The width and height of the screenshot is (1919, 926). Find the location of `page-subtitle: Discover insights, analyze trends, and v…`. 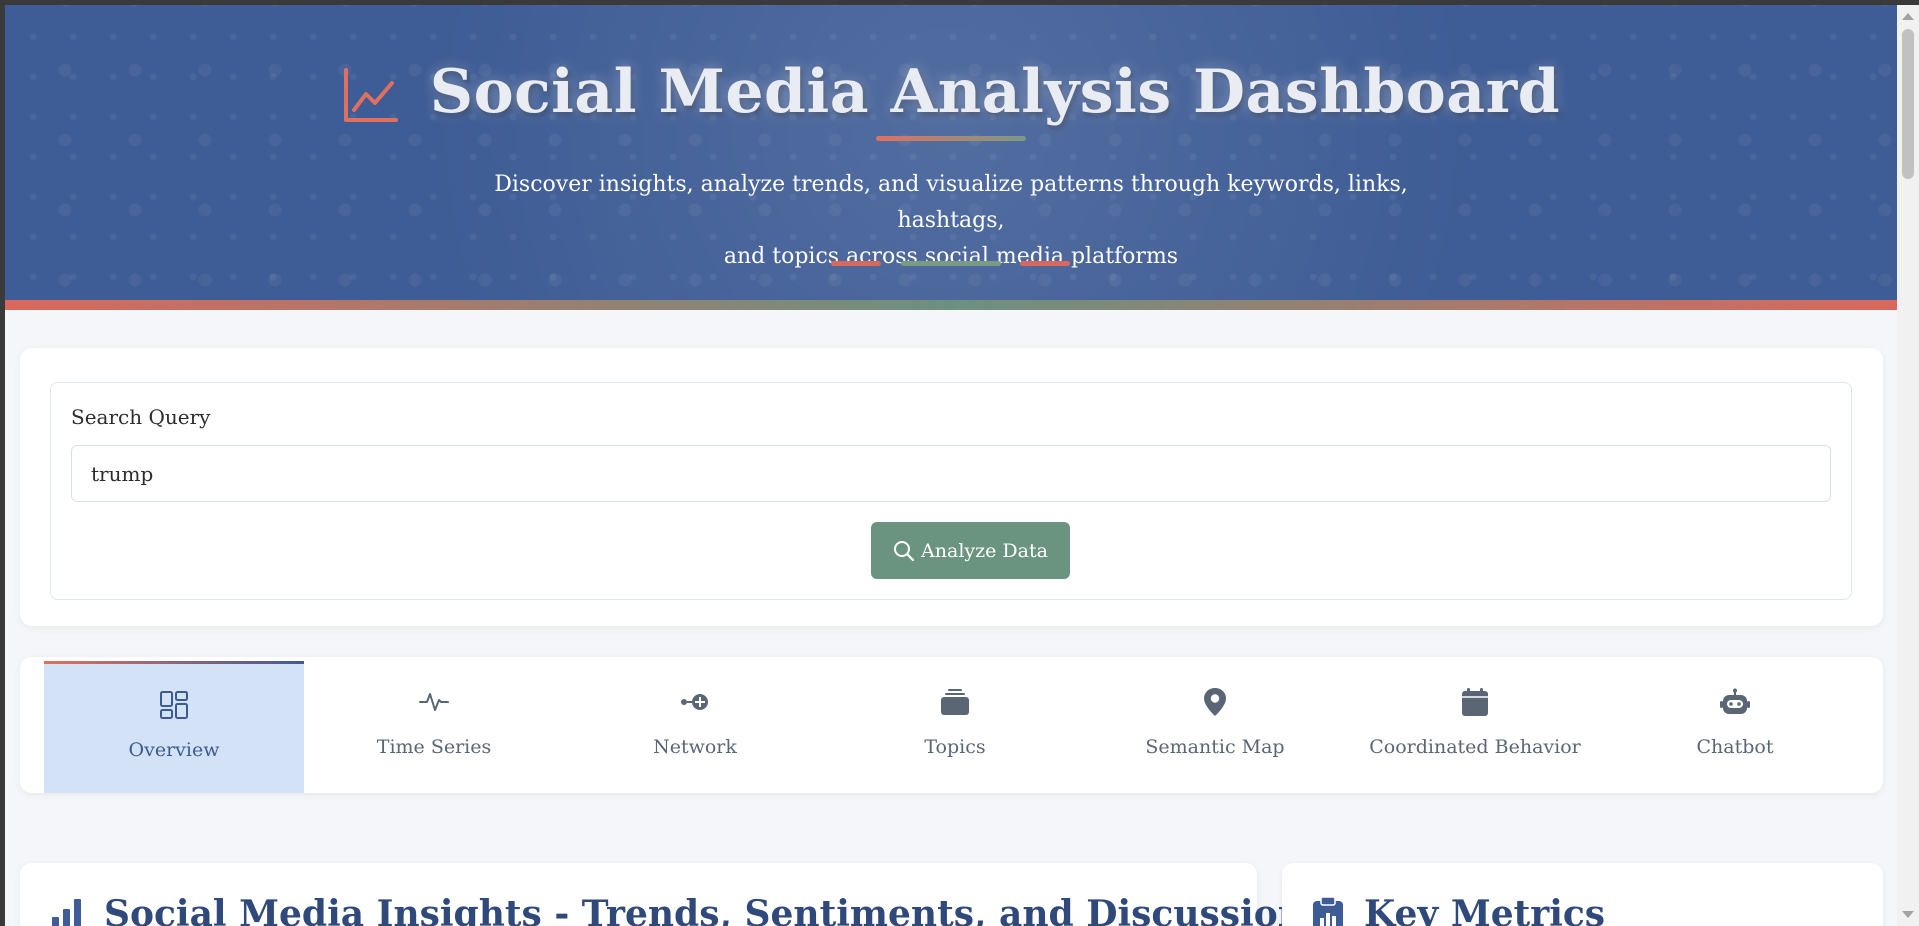

page-subtitle: Discover insights, analyze trends, and v… is located at coordinates (951, 221).